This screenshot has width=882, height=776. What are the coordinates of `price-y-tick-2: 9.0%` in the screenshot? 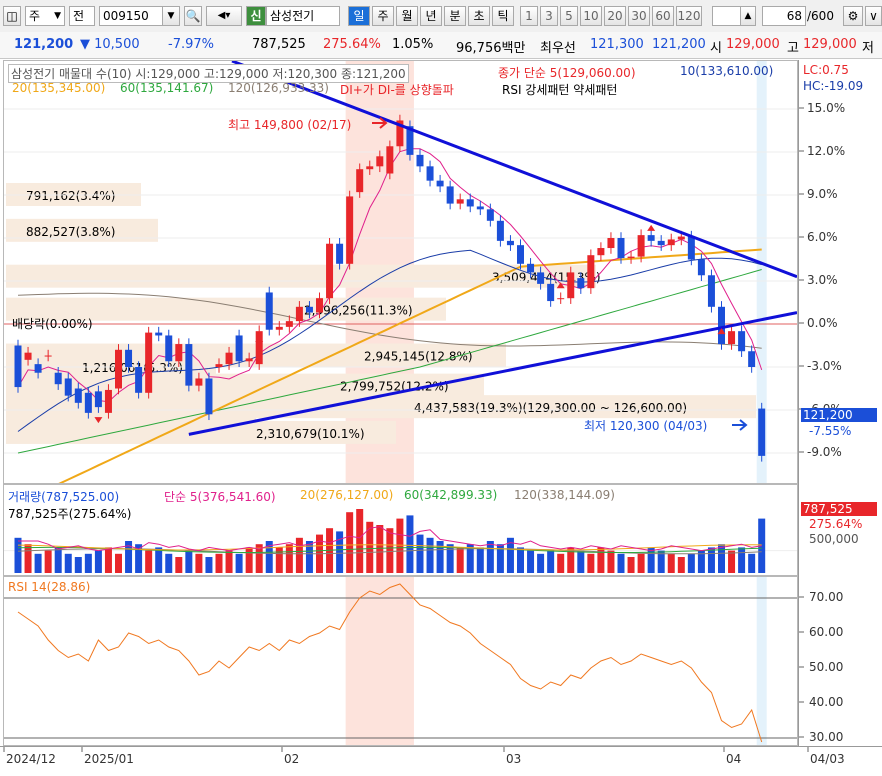 It's located at (822, 194).